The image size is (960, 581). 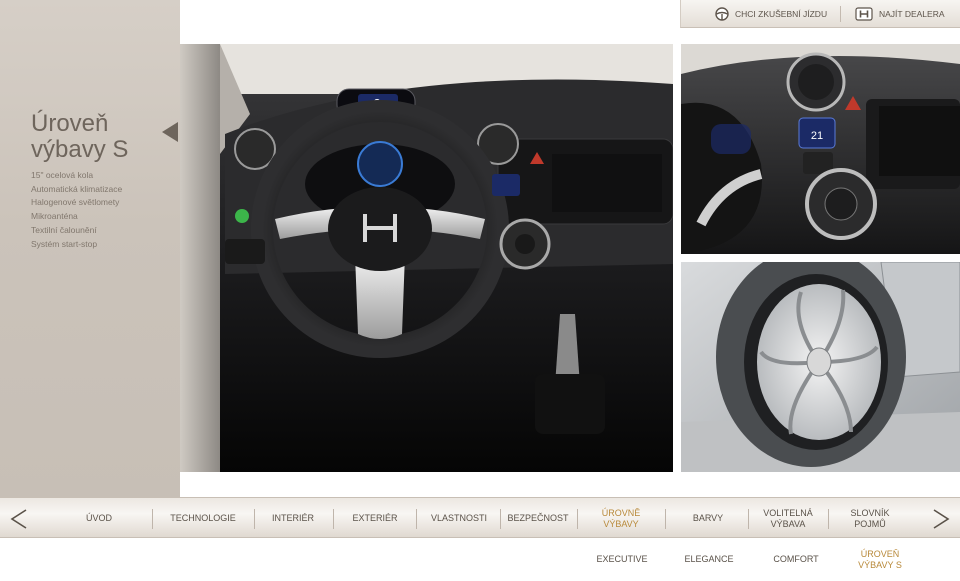 I want to click on nav-item-exterier: EXTERIÉR, so click(x=375, y=518).